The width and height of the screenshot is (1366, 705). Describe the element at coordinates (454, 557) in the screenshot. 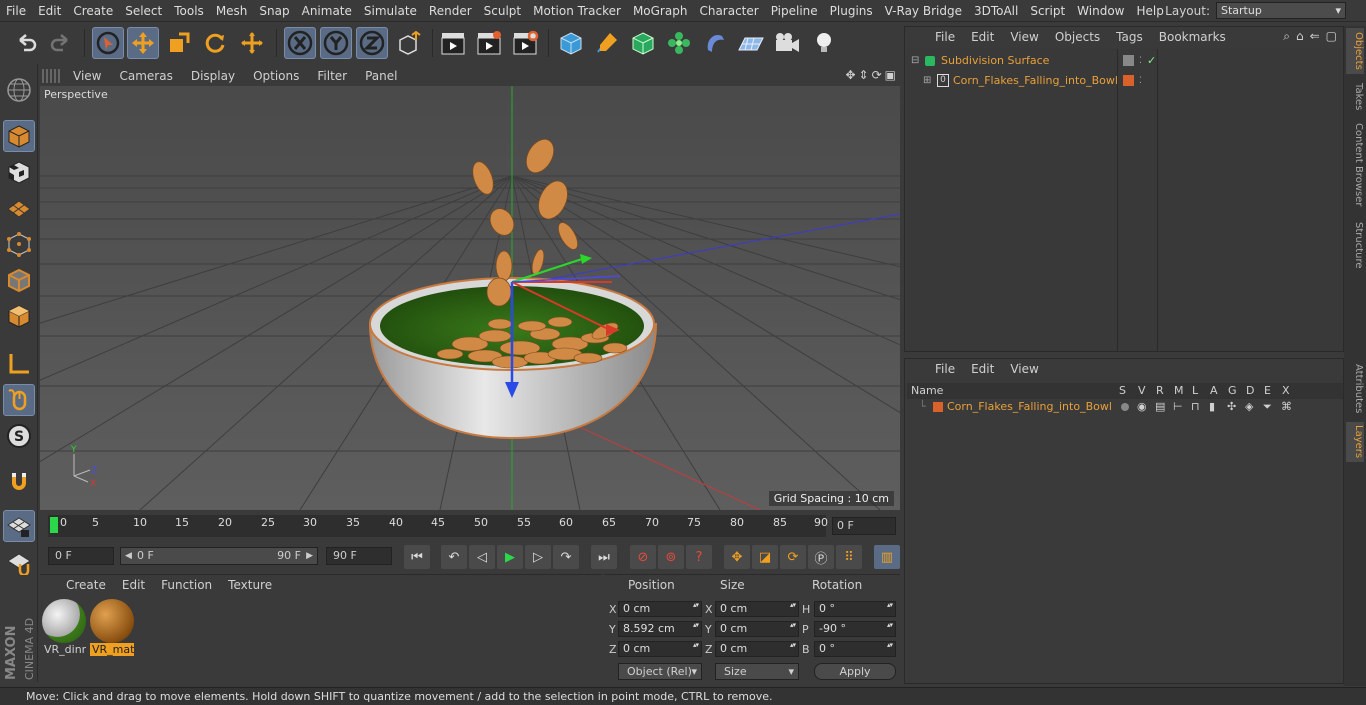

I see `previous-key-button: ↶` at that location.